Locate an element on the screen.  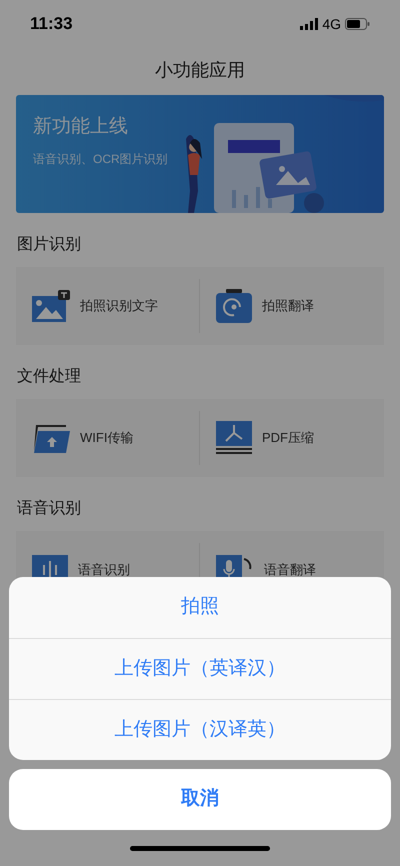
banner-subtitle: 语音识别、OCR图片识别 is located at coordinates (100, 159).